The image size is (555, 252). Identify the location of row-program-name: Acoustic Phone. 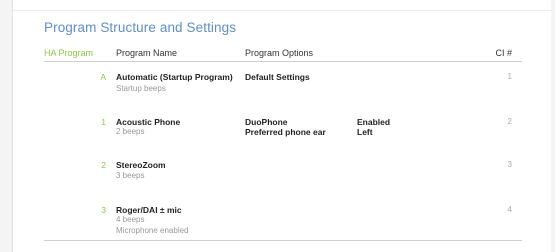
(148, 122).